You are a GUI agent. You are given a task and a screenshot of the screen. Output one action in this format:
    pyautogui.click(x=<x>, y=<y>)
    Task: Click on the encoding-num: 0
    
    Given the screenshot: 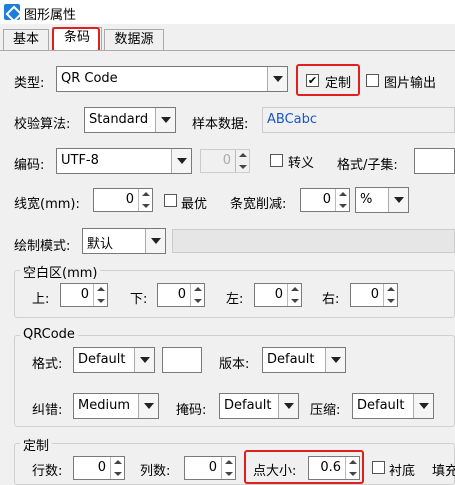 What is the action you would take?
    pyautogui.click(x=226, y=160)
    